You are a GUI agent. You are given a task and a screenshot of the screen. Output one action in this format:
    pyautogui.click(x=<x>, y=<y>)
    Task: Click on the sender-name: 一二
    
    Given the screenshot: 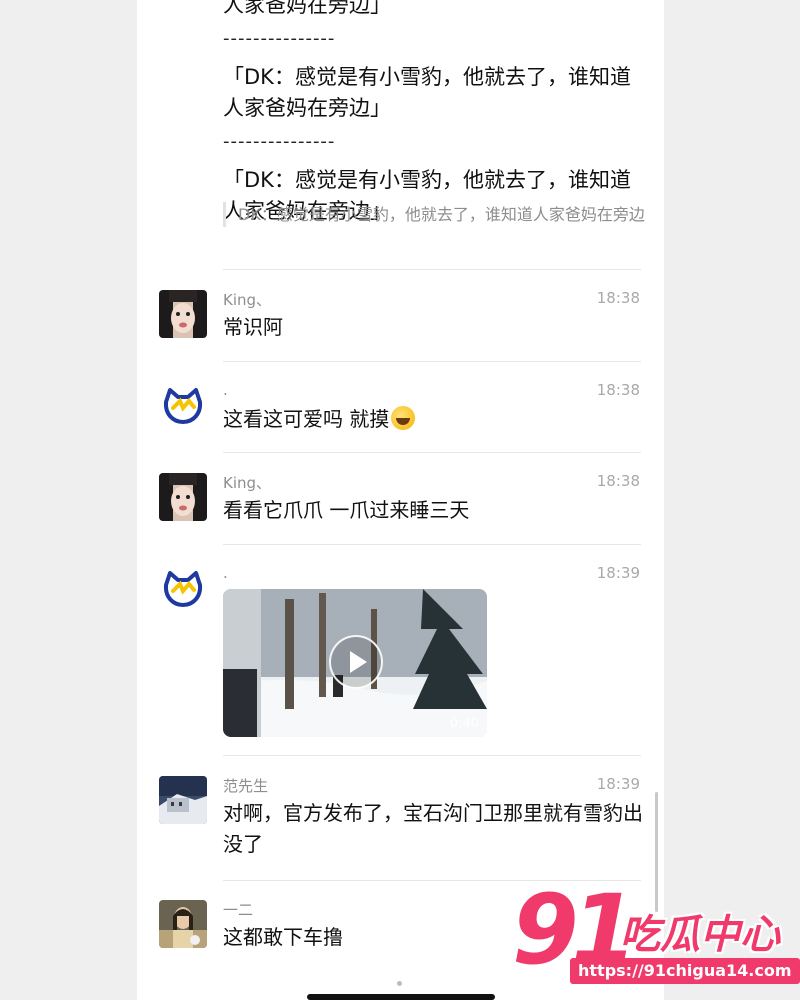 What is the action you would take?
    pyautogui.click(x=238, y=909)
    